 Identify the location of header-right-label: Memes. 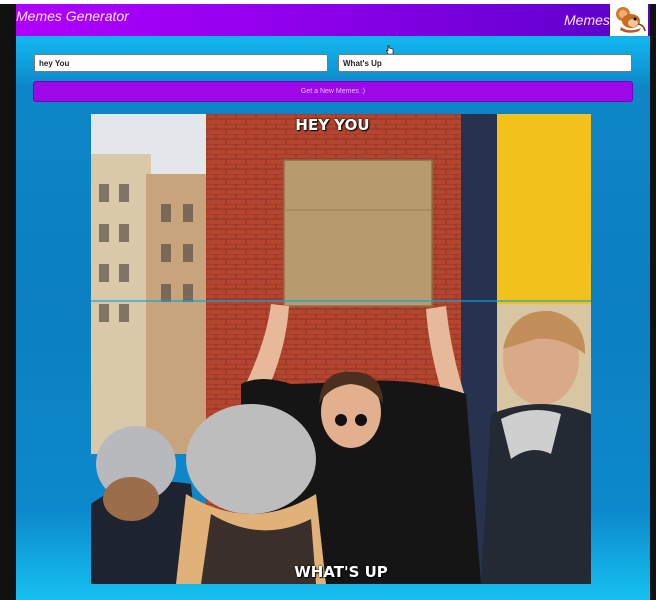
(587, 20).